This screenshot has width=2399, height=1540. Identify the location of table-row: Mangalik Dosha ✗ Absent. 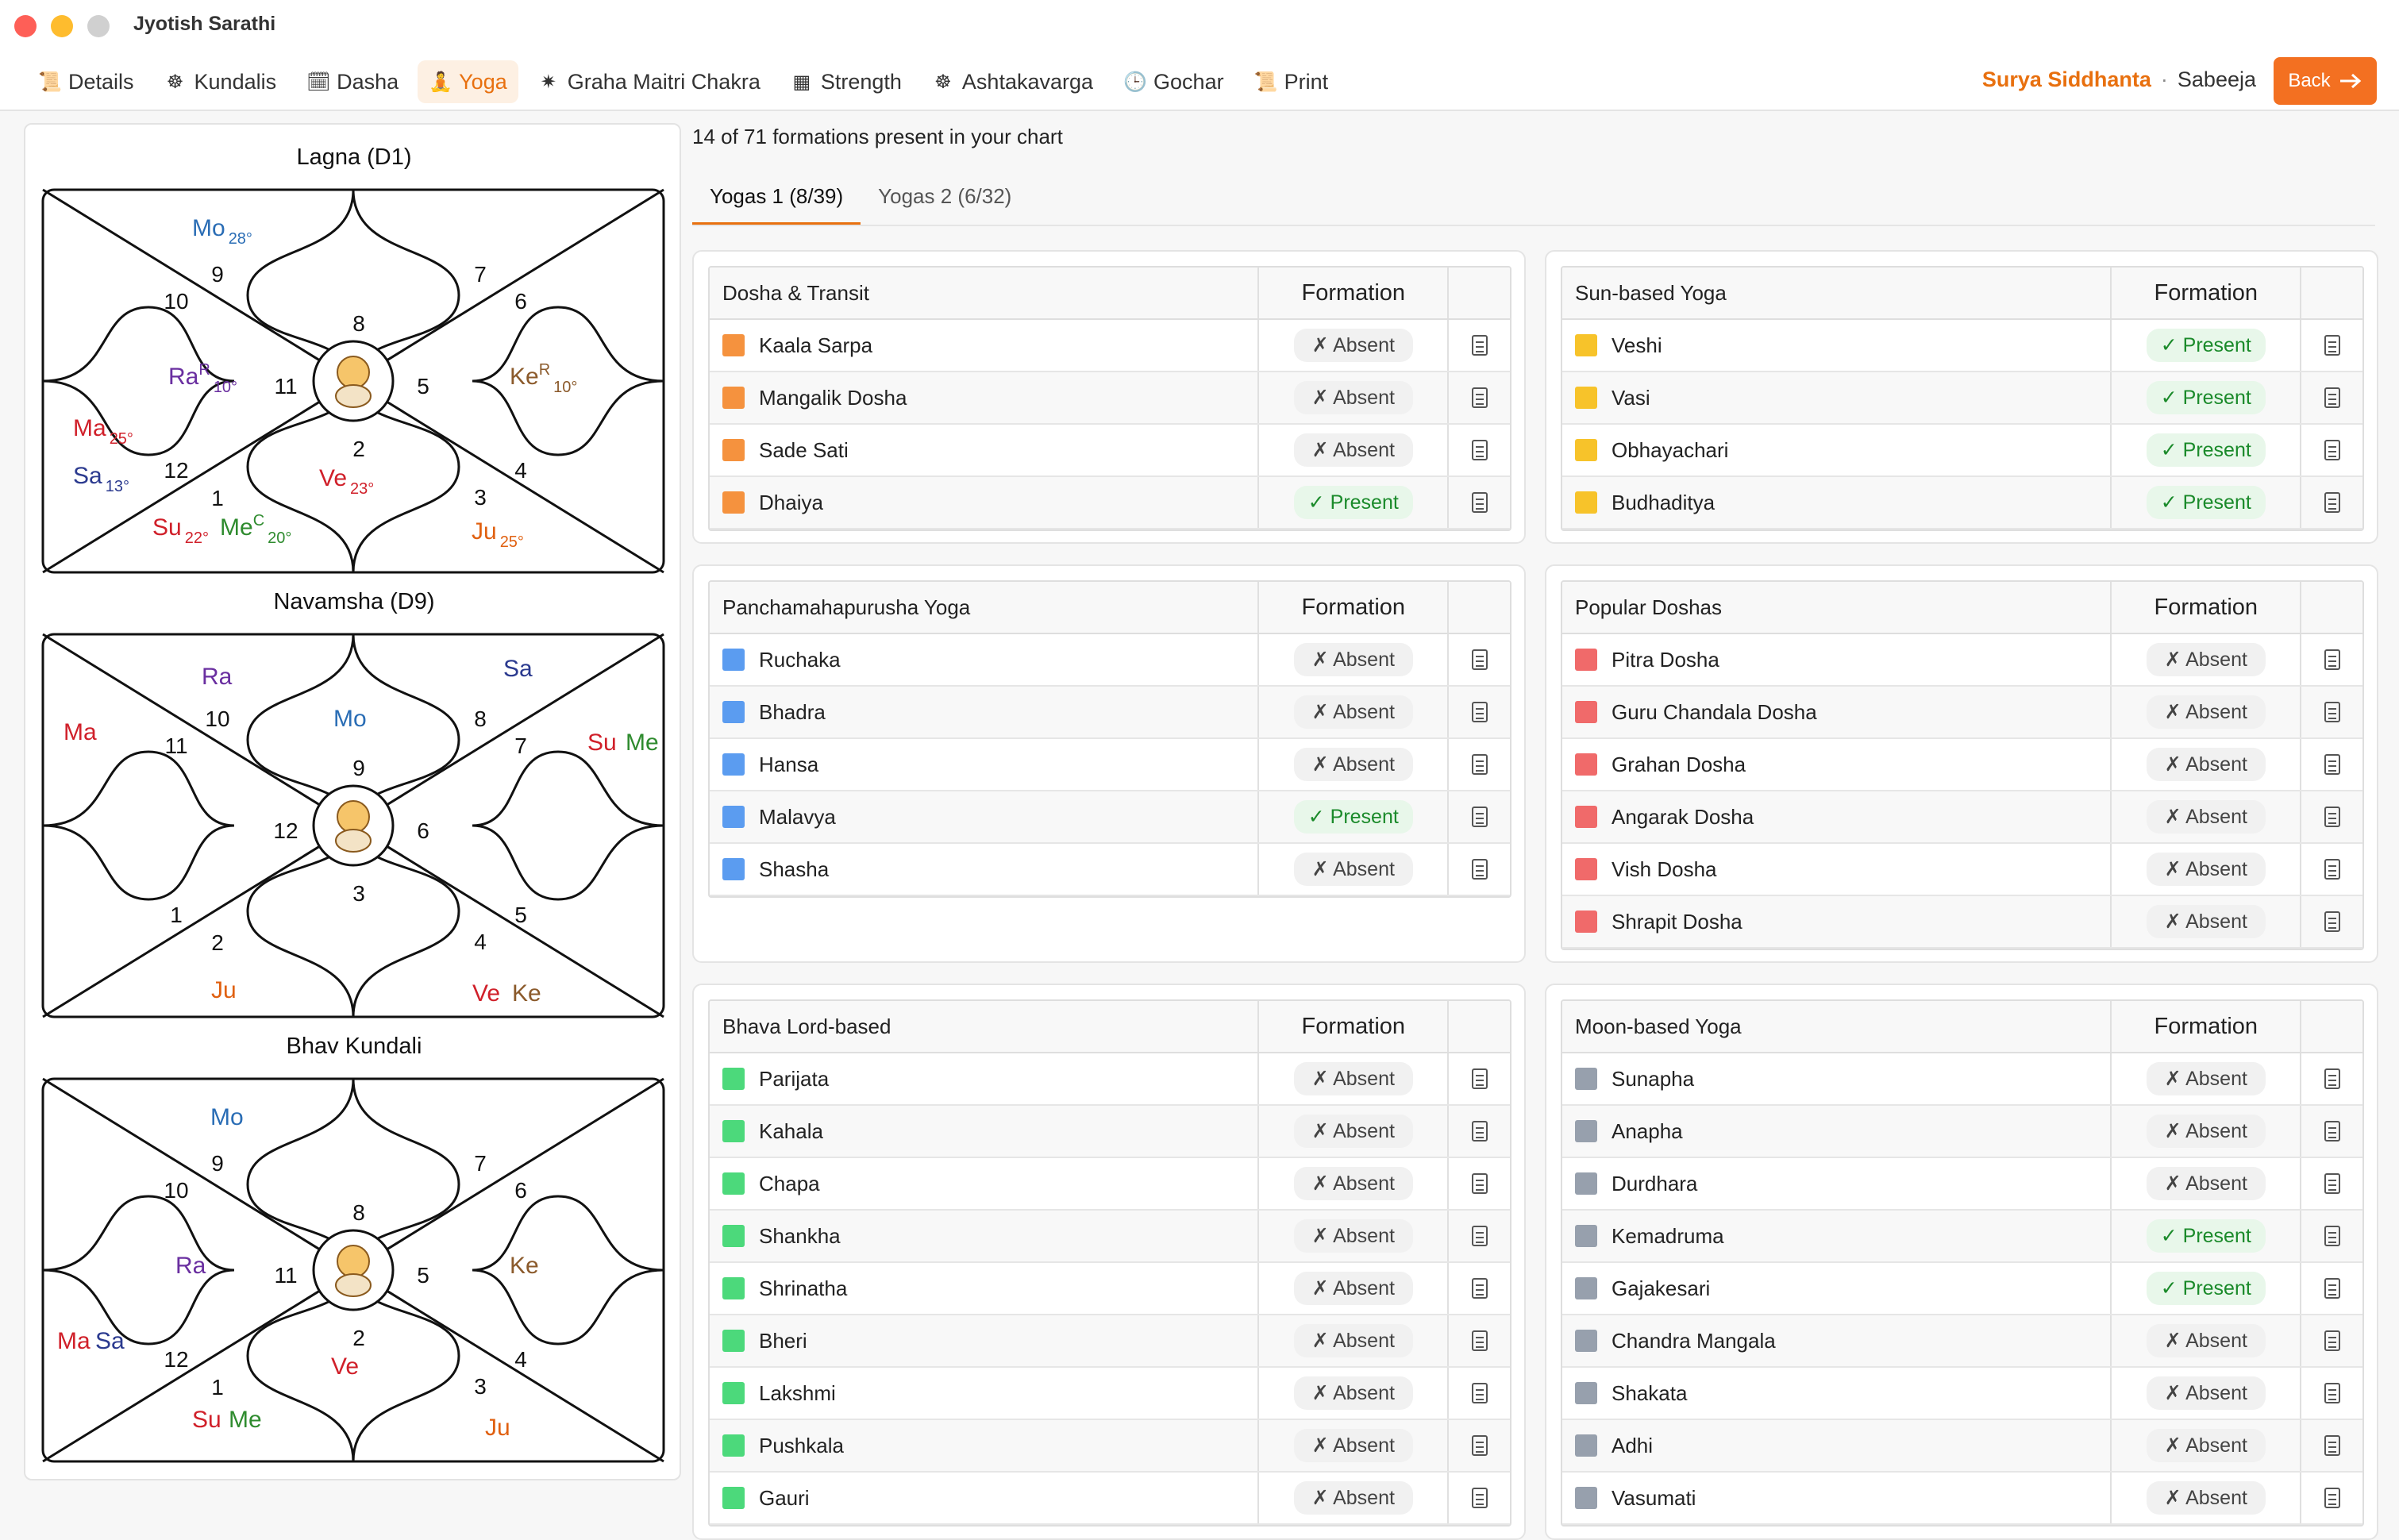
(1110, 398).